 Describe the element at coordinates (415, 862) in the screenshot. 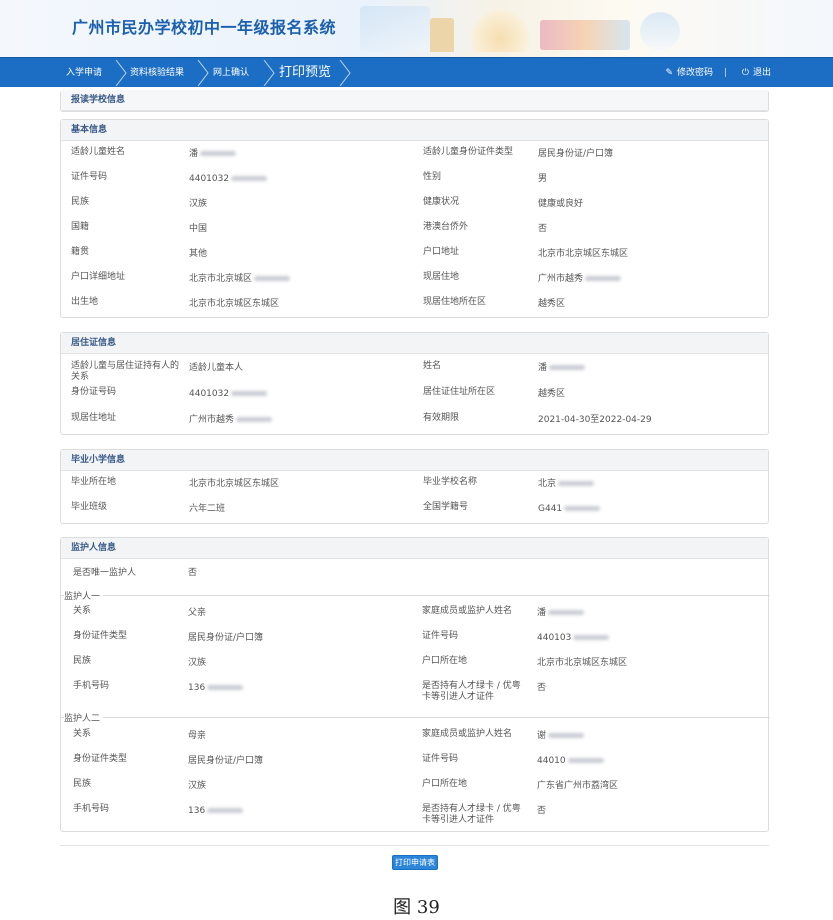

I see `print-application-button: 打印申请表` at that location.